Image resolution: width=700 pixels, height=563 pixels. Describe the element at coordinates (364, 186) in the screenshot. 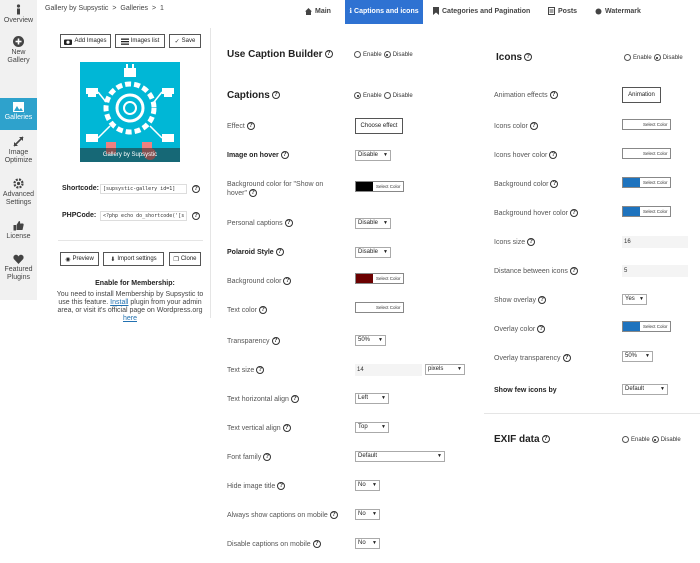

I see `color-swatch` at that location.